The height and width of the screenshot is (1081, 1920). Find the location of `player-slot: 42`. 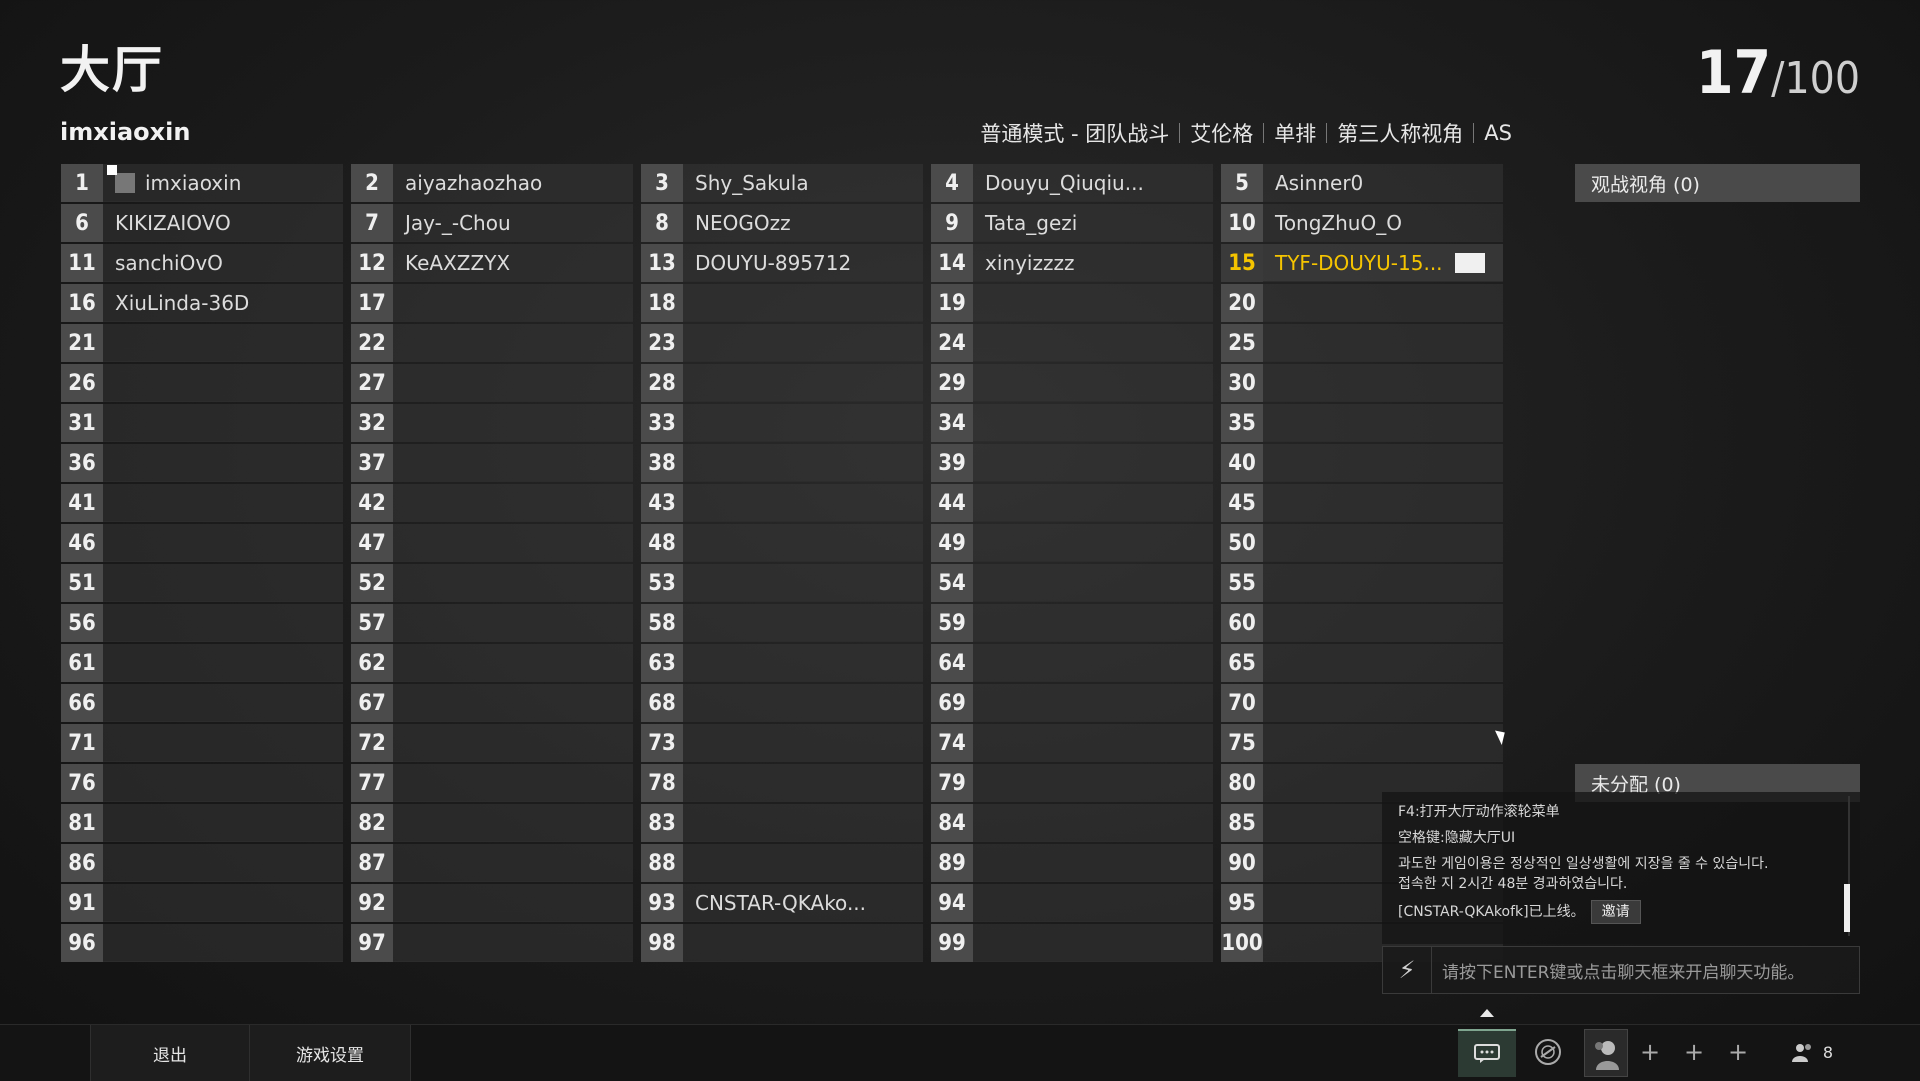

player-slot: 42 is located at coordinates (496, 503).